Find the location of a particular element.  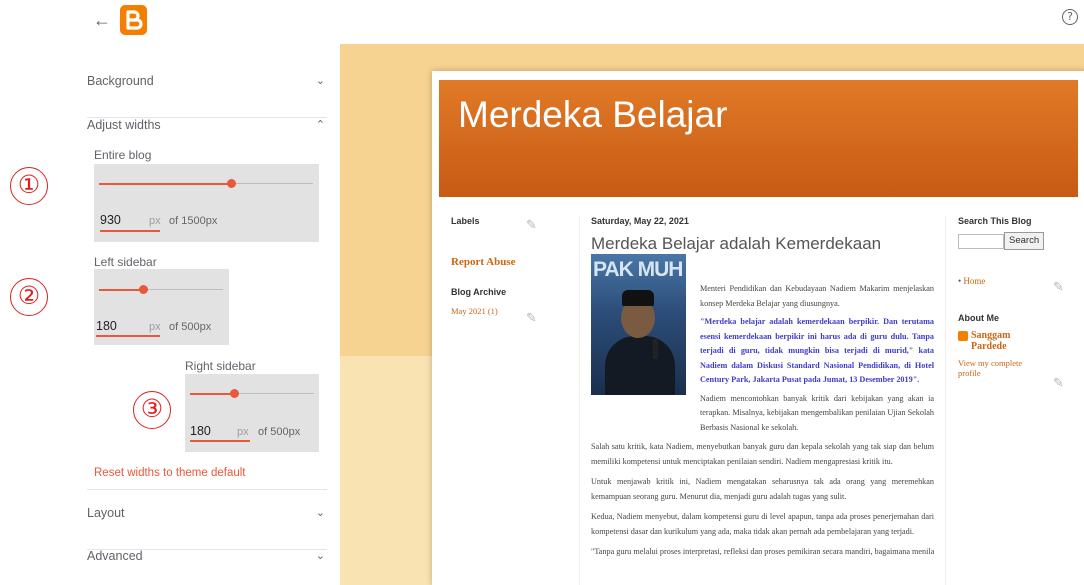

pages-list: • Home is located at coordinates (972, 281).